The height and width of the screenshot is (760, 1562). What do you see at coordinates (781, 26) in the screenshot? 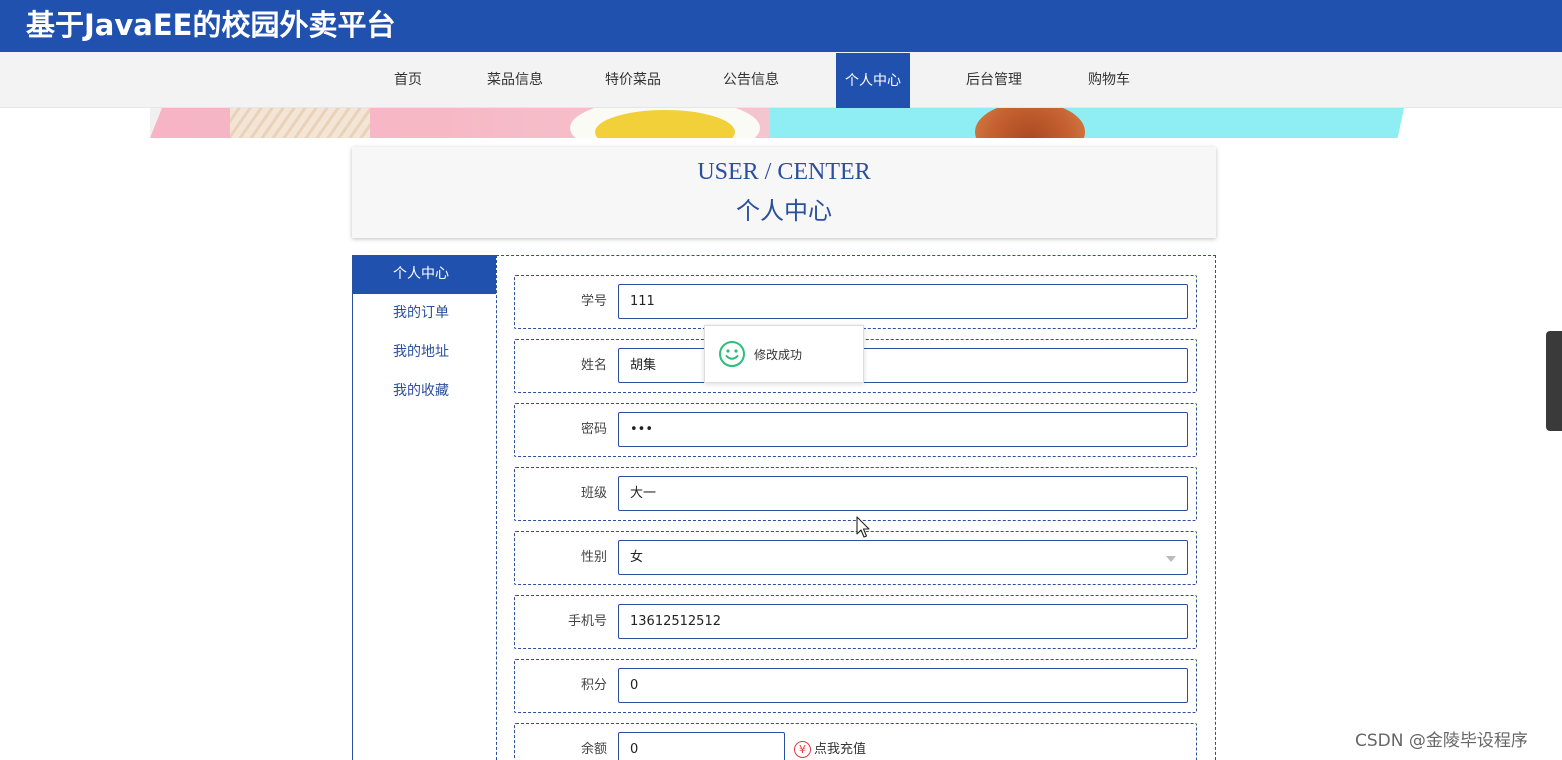
I see `top-header-bar: 基于JavaEE的校园外卖平台` at bounding box center [781, 26].